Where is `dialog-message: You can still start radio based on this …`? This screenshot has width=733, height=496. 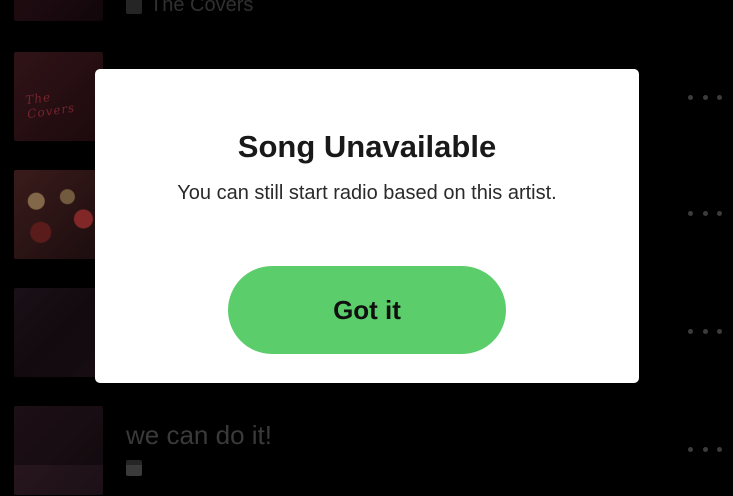 dialog-message: You can still start radio based on this … is located at coordinates (367, 193).